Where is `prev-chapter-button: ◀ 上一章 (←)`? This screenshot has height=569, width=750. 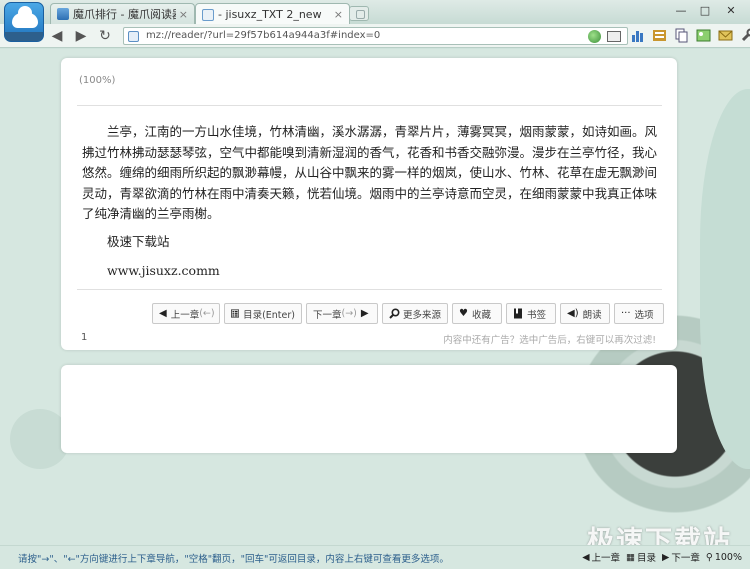 prev-chapter-button: ◀ 上一章 (←) is located at coordinates (186, 313).